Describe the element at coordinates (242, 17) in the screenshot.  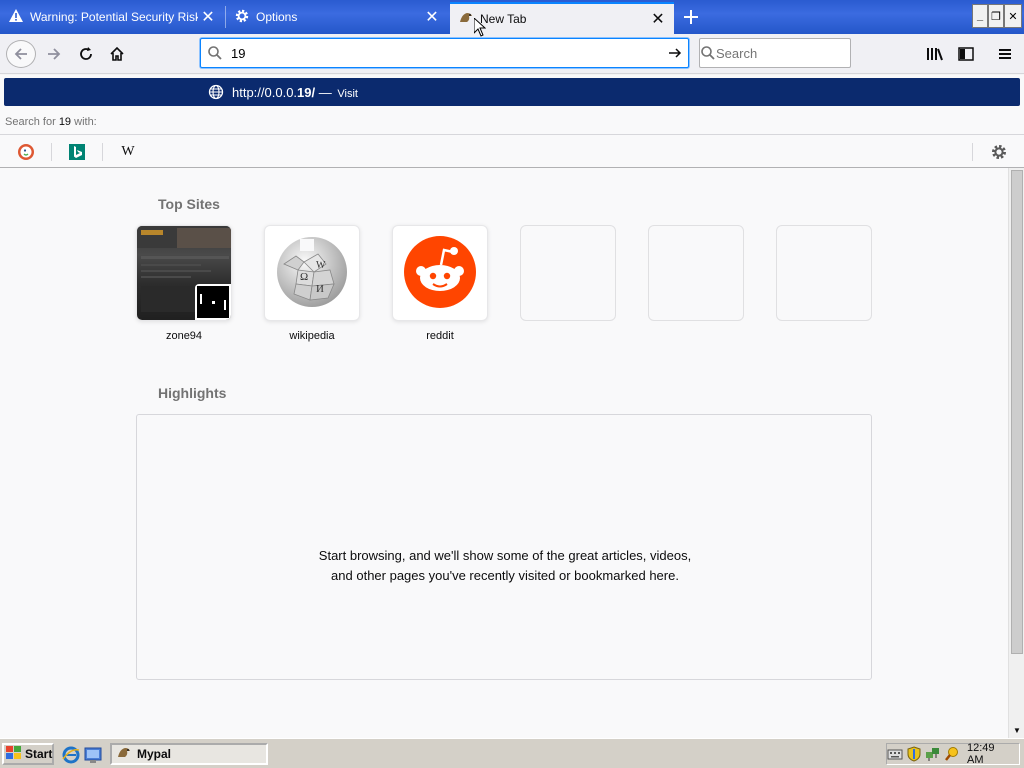
I see `gear-icon` at that location.